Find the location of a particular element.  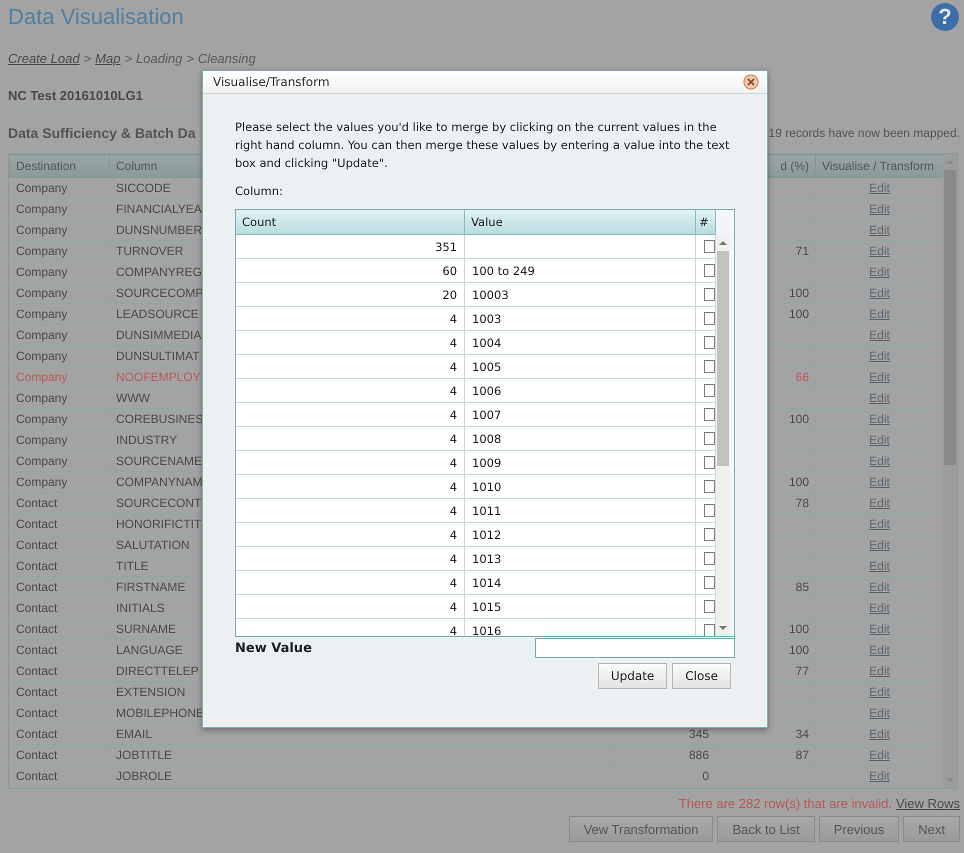

grid-header: Value is located at coordinates (580, 222).